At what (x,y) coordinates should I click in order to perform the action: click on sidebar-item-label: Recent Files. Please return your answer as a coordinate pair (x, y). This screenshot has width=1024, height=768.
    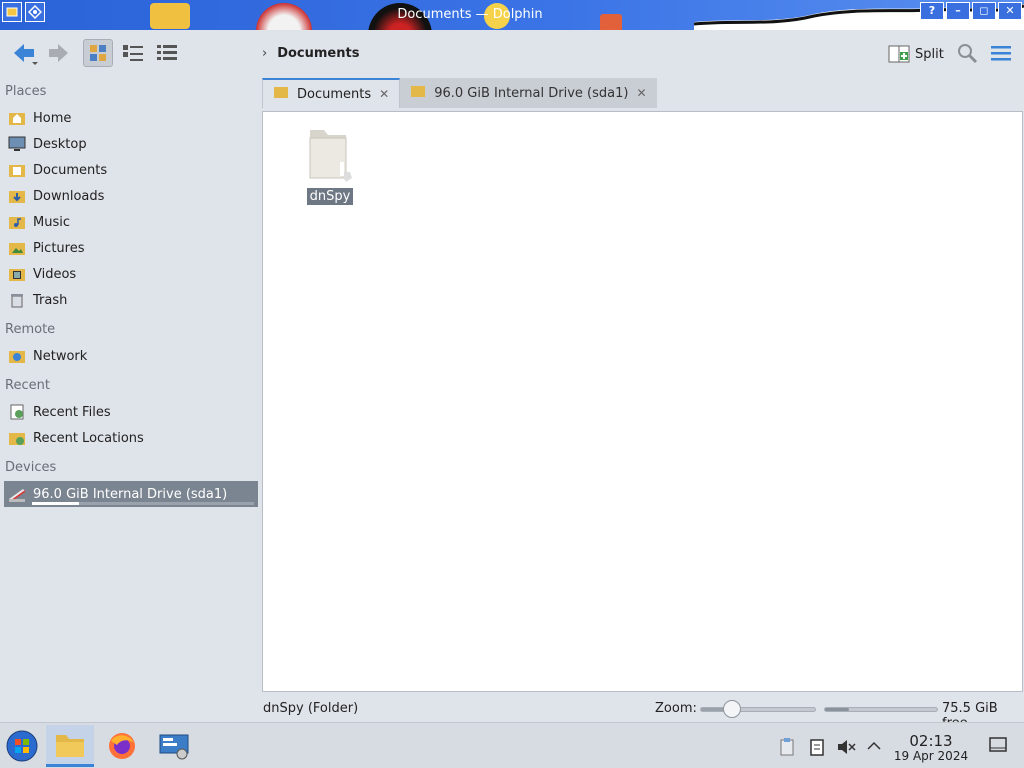
    Looking at the image, I should click on (72, 412).